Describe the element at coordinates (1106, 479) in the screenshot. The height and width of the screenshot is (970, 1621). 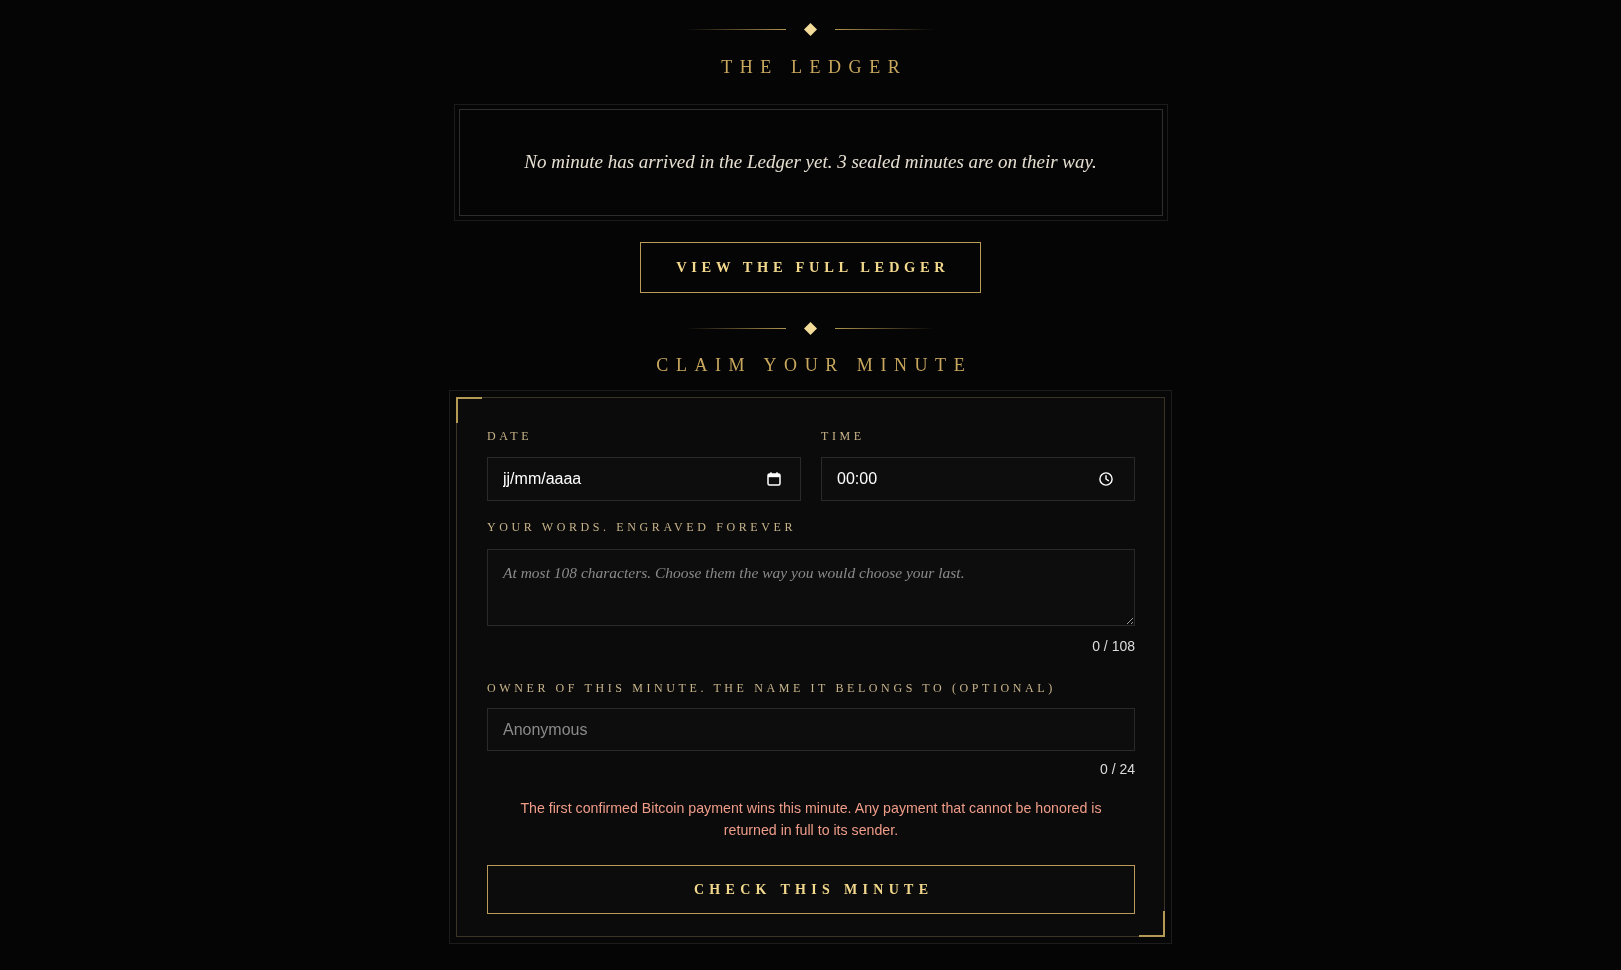
I see `clock-icon` at that location.